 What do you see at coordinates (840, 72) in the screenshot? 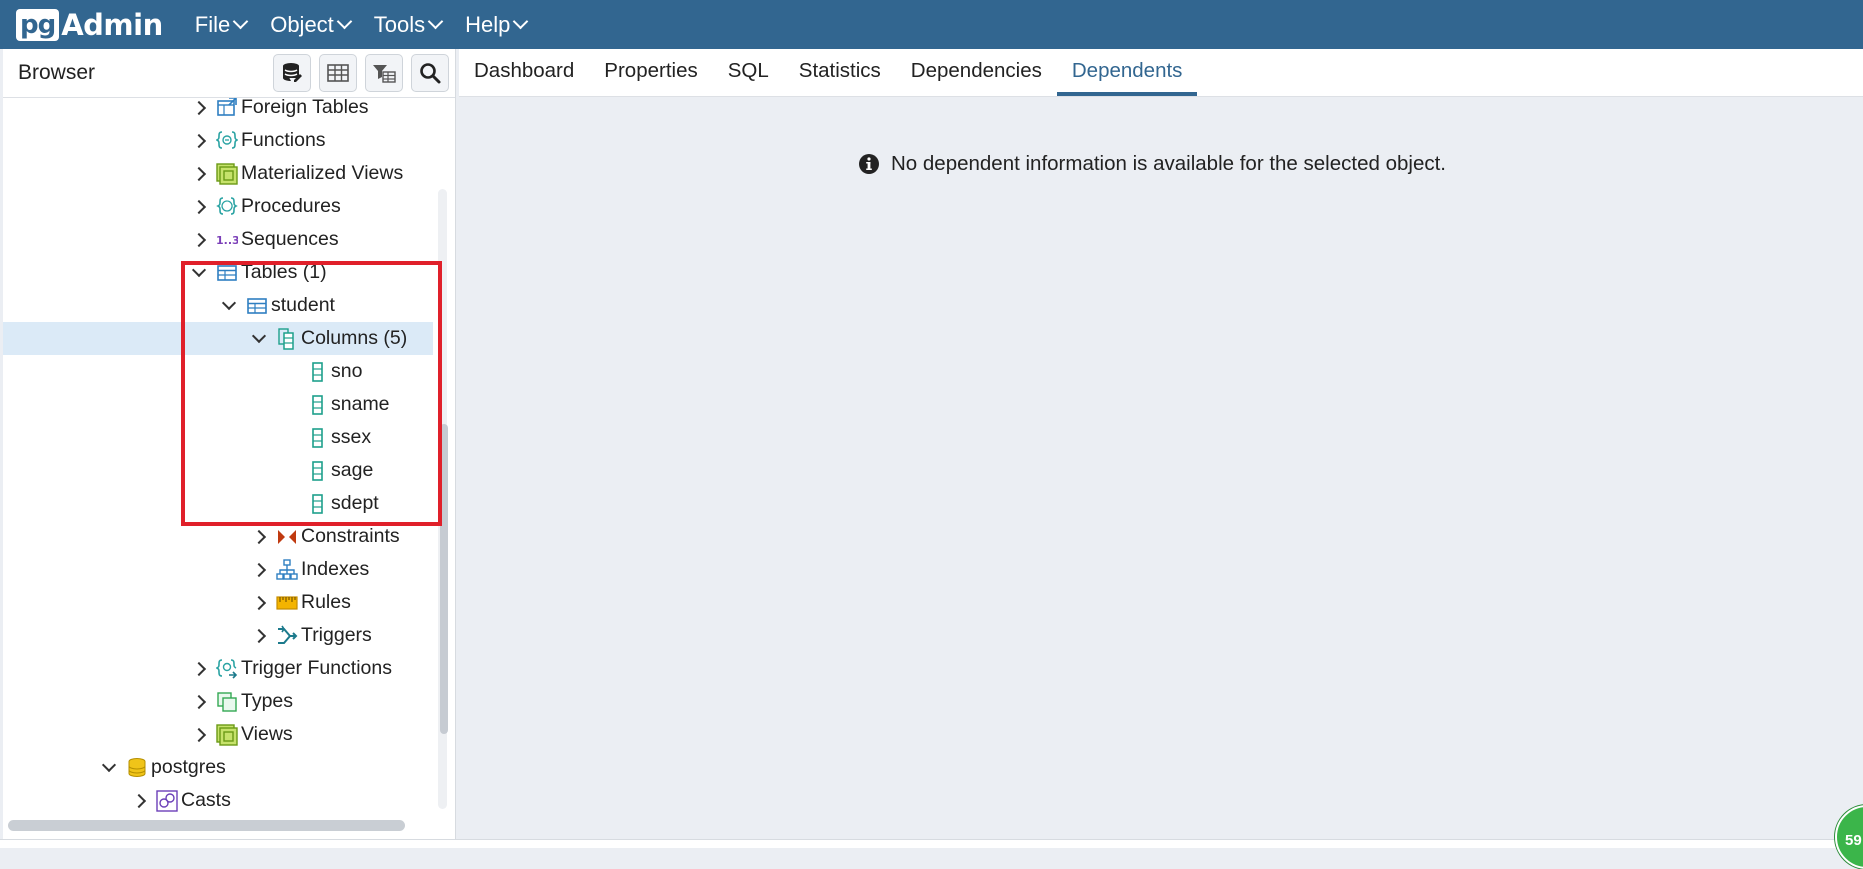
I see `tab-statistics: Statistics` at bounding box center [840, 72].